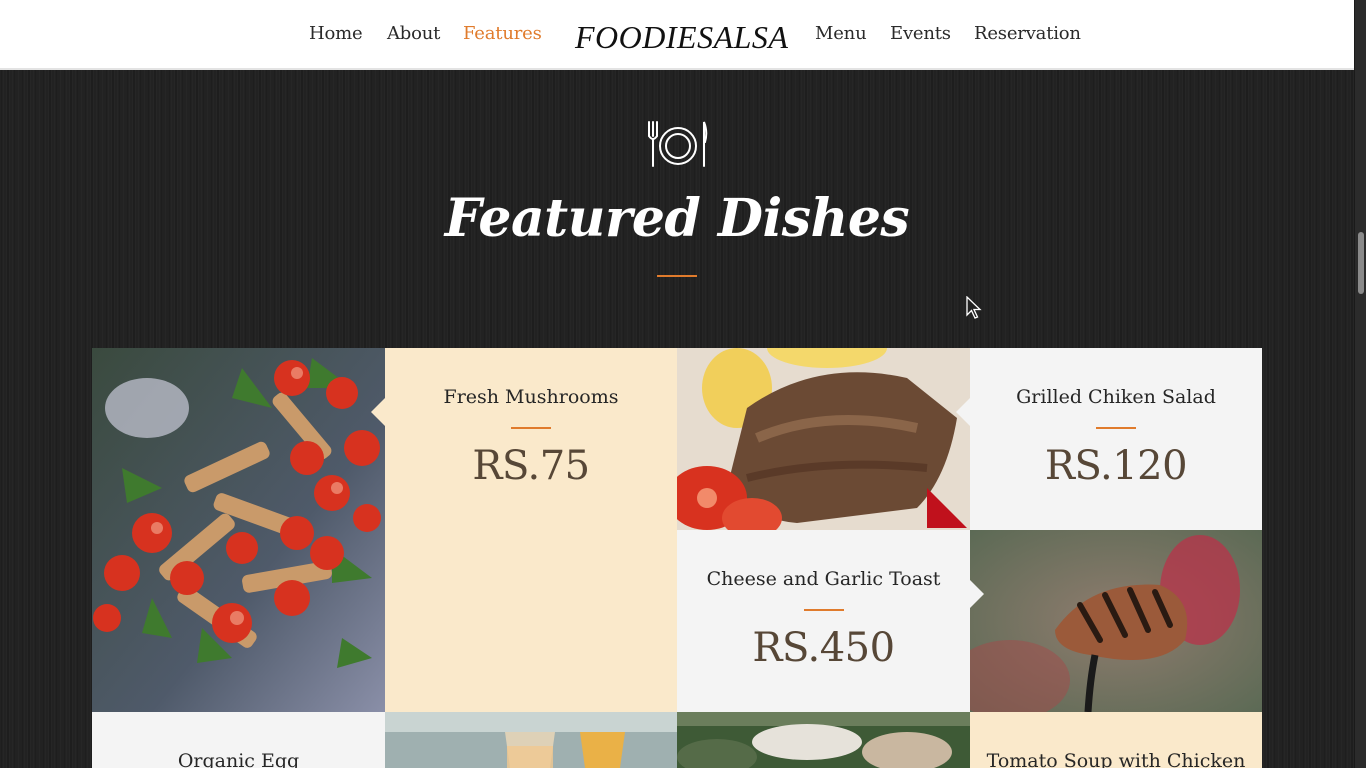 The height and width of the screenshot is (768, 1366). What do you see at coordinates (1116, 740) in the screenshot?
I see `dish-card-tomato-soup: Tomato Soup with Chicken` at bounding box center [1116, 740].